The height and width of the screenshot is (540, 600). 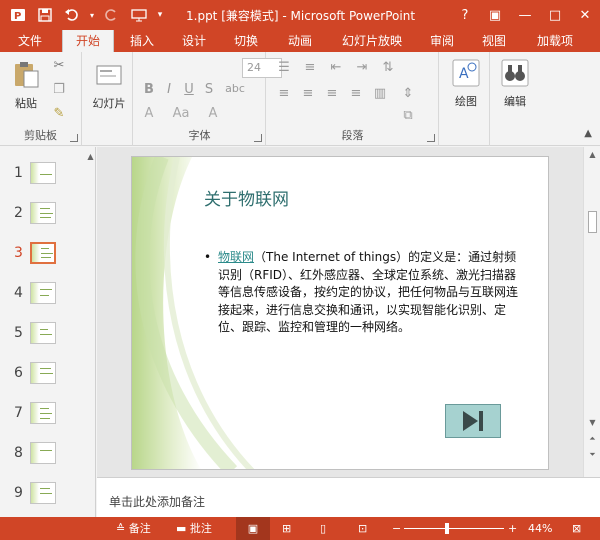 I want to click on notes-toggle-label: 备注, so click(x=139, y=528).